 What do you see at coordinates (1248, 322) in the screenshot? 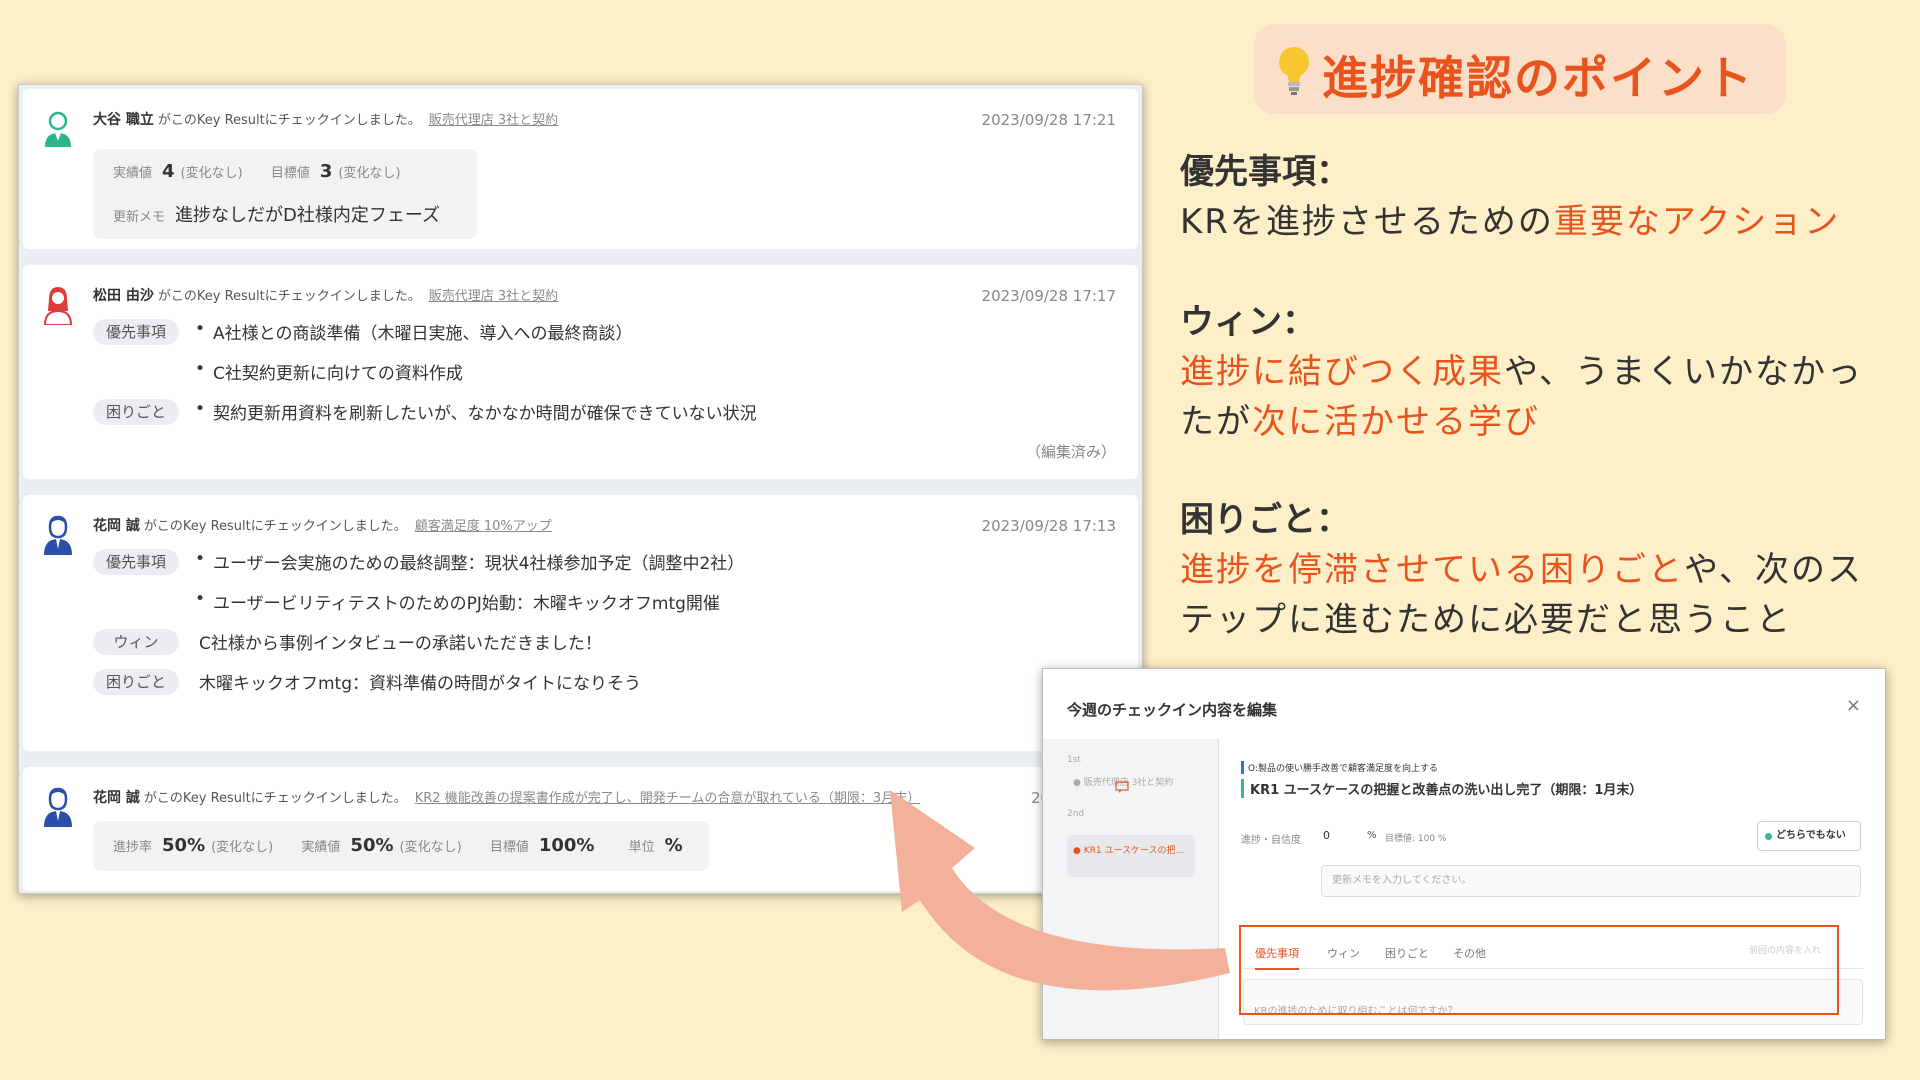
I see `section-heading: ウィン：` at bounding box center [1248, 322].